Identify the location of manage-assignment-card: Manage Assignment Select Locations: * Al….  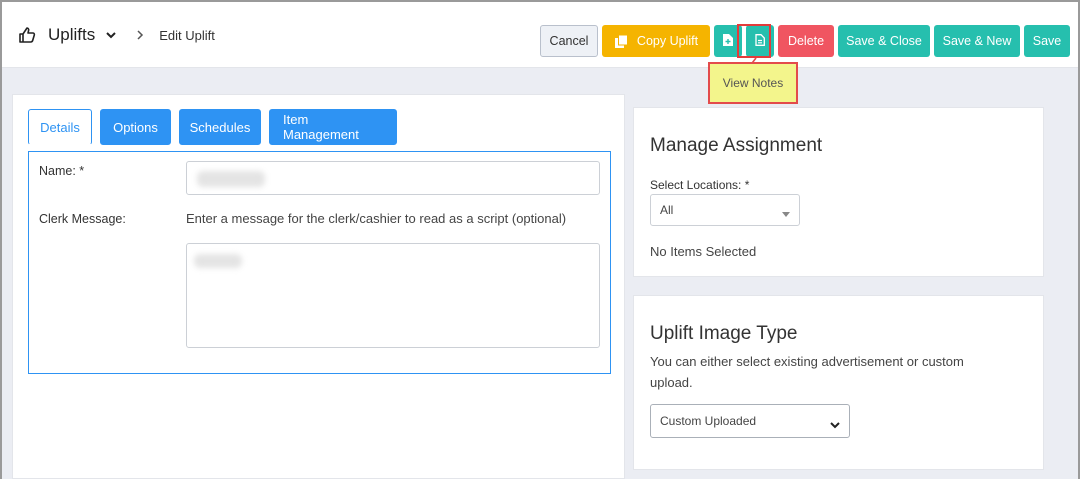
(838, 192).